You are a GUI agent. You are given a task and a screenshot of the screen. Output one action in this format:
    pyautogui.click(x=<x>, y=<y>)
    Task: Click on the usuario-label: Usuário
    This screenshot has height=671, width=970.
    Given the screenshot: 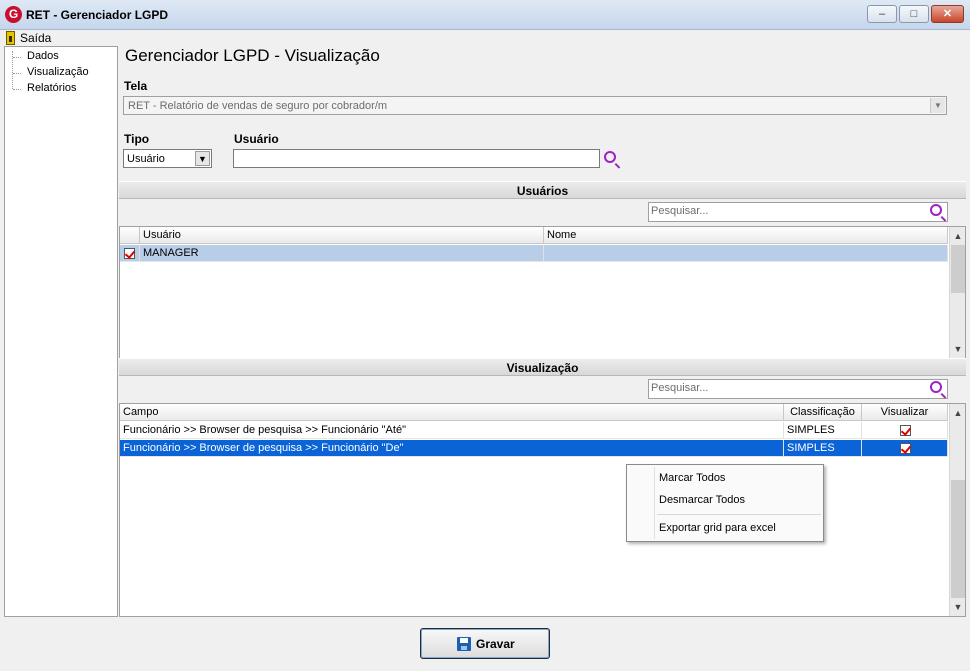 What is the action you would take?
    pyautogui.click(x=256, y=139)
    